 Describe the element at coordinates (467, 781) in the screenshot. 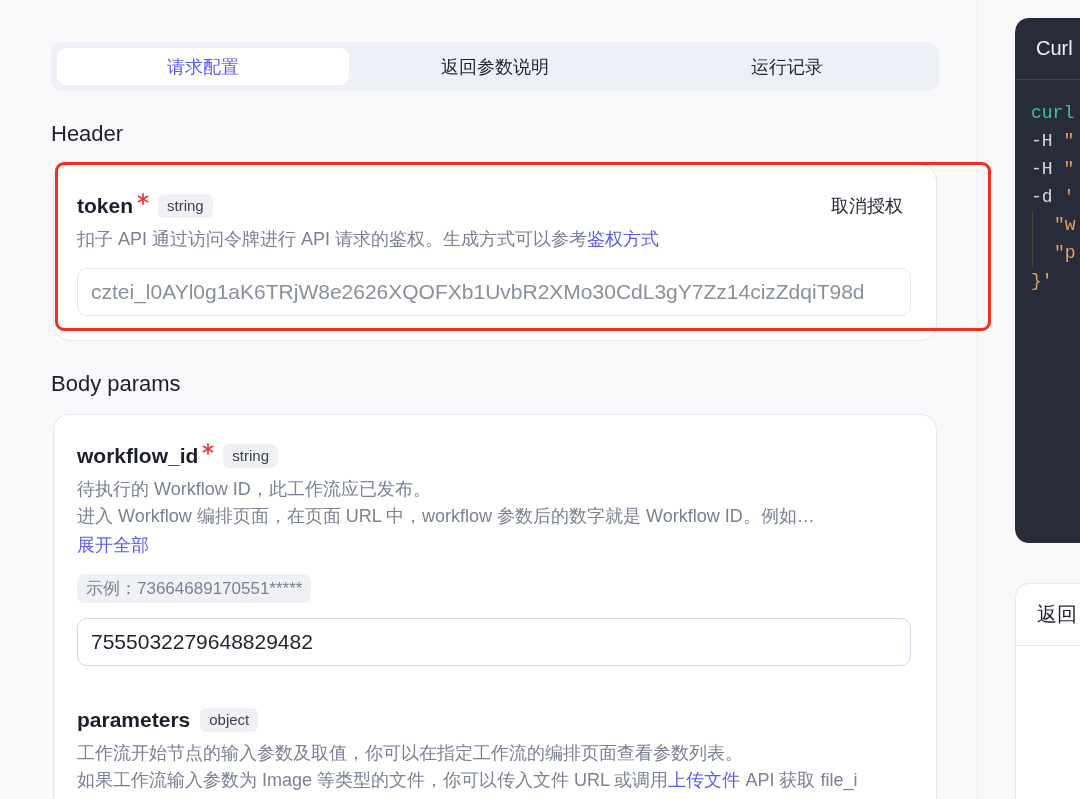

I see `param-description: 如果工作流输入参数为 Image 等类型的文件，你可以传入文件 URL 或调用上传文件 API 获取 file_i` at that location.